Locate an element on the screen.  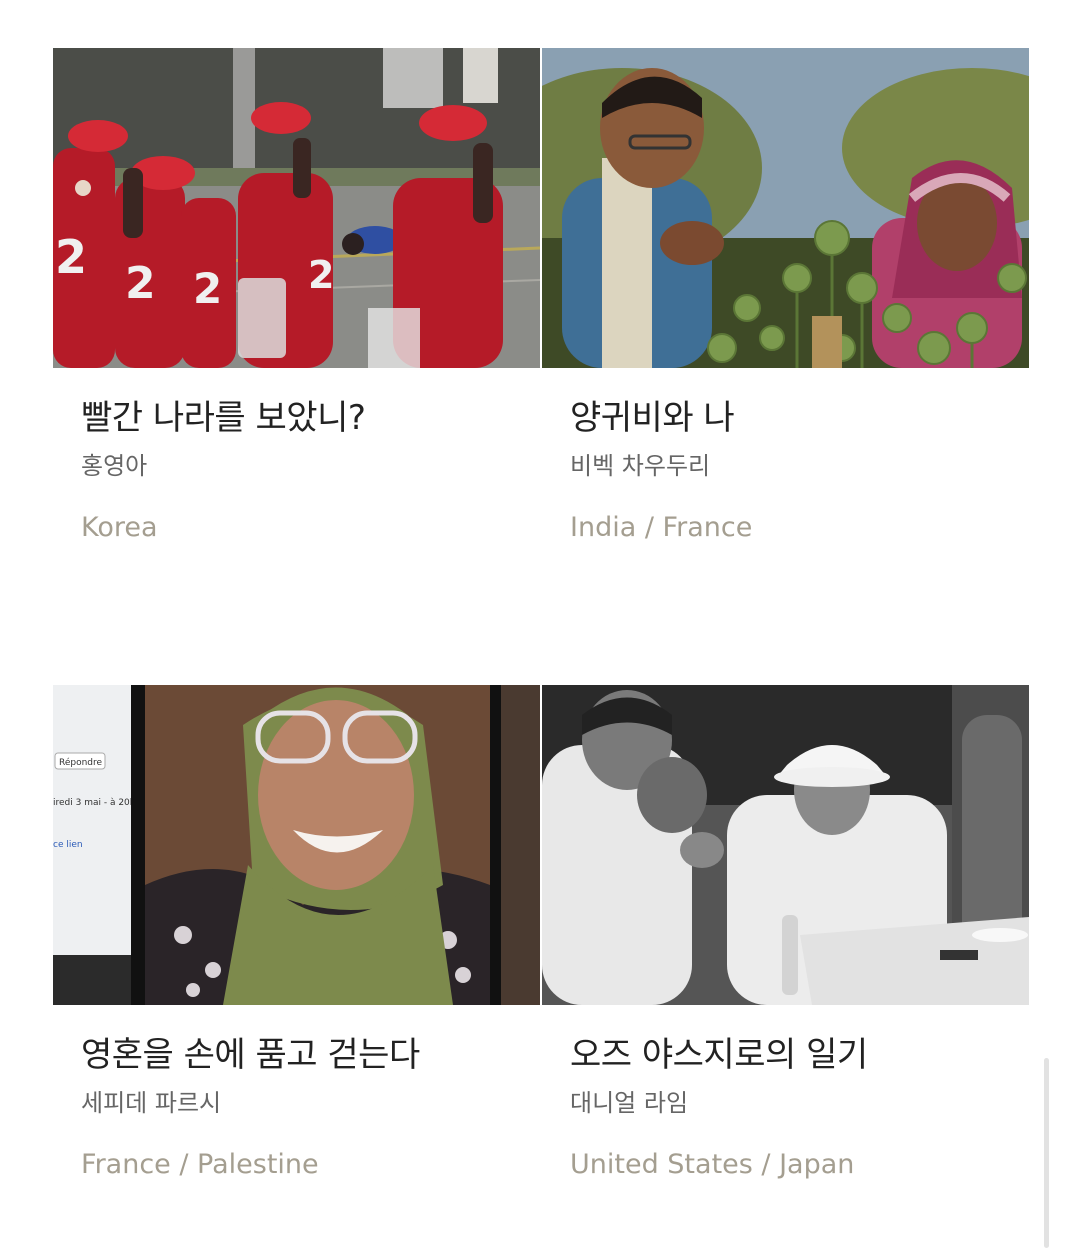
film-director: 홍영아 is located at coordinates (114, 466).